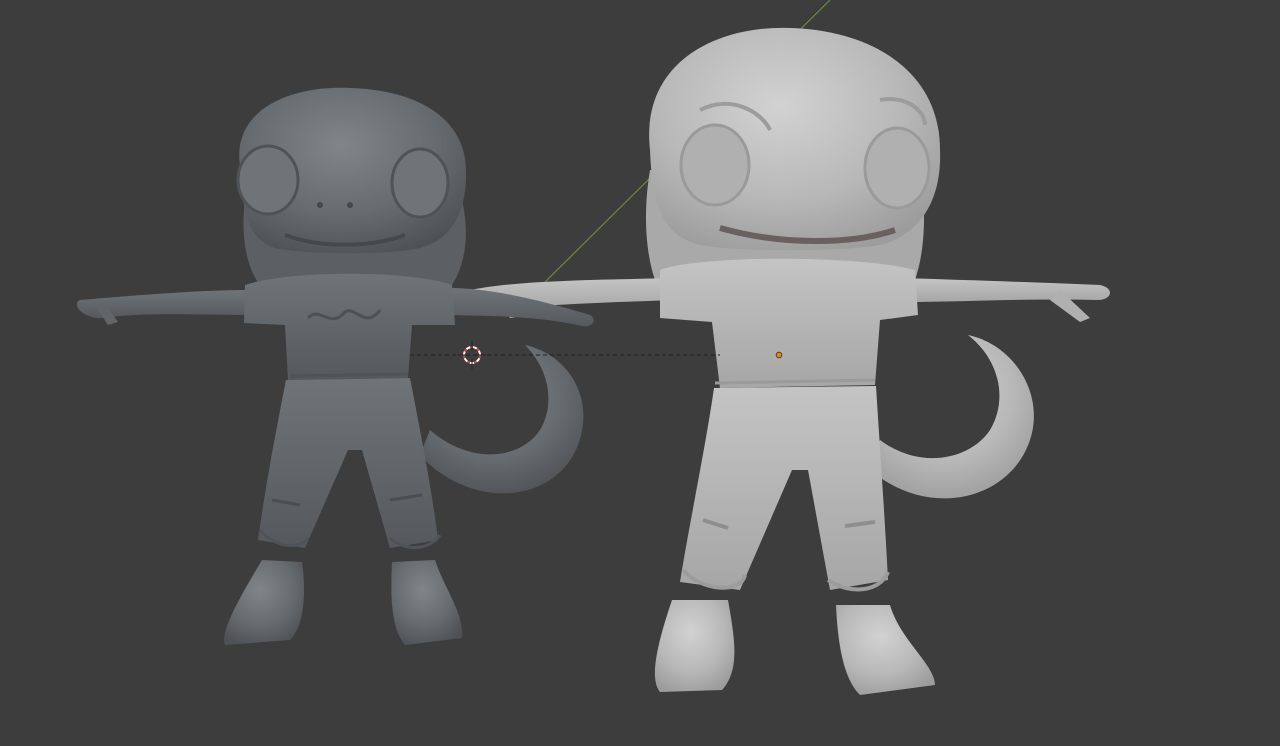 Image resolution: width=1280 pixels, height=746 pixels. Describe the element at coordinates (779, 355) in the screenshot. I see `object-origin-icon` at that location.